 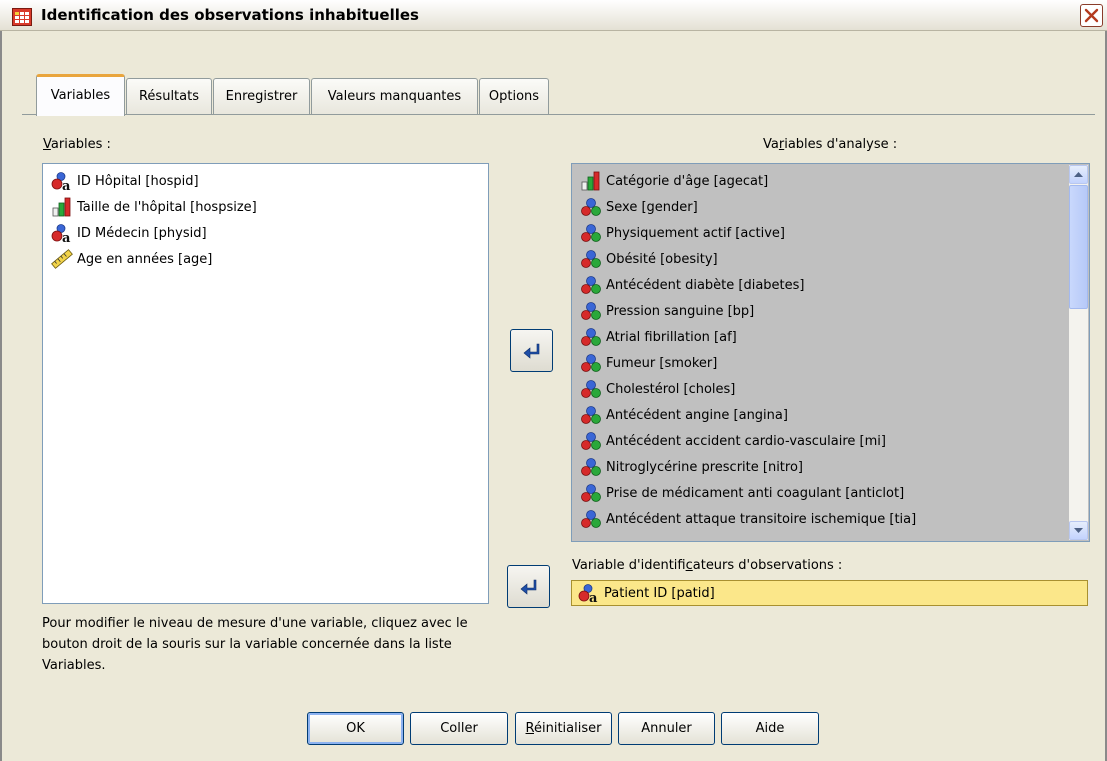 I want to click on reset-button: Réinitialiser, so click(x=563, y=728).